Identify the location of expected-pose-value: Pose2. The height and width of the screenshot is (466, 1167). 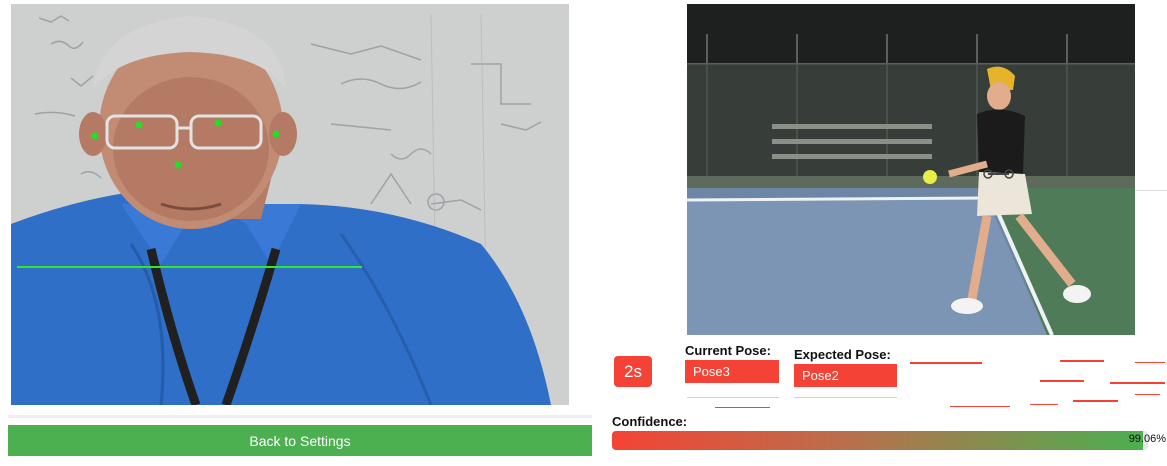
(845, 375).